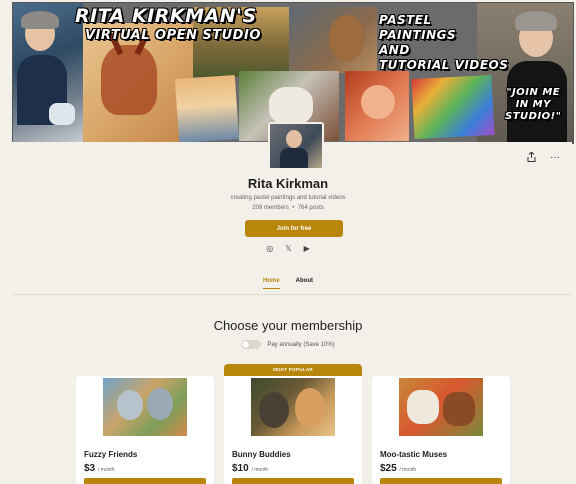  I want to click on social-links: ◎ 𝕏 ▶, so click(288, 248).